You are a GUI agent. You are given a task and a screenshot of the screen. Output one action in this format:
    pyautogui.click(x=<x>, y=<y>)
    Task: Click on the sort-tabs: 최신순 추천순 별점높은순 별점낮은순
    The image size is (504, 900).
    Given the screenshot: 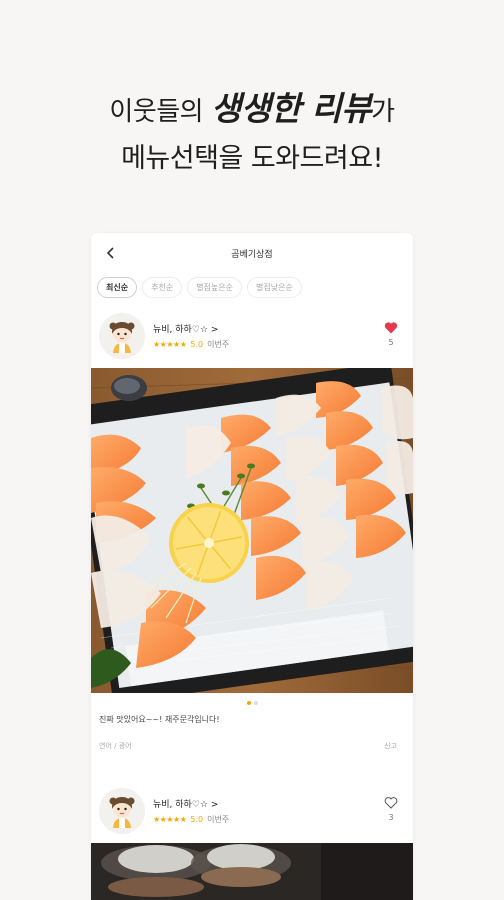 What is the action you would take?
    pyautogui.click(x=199, y=287)
    